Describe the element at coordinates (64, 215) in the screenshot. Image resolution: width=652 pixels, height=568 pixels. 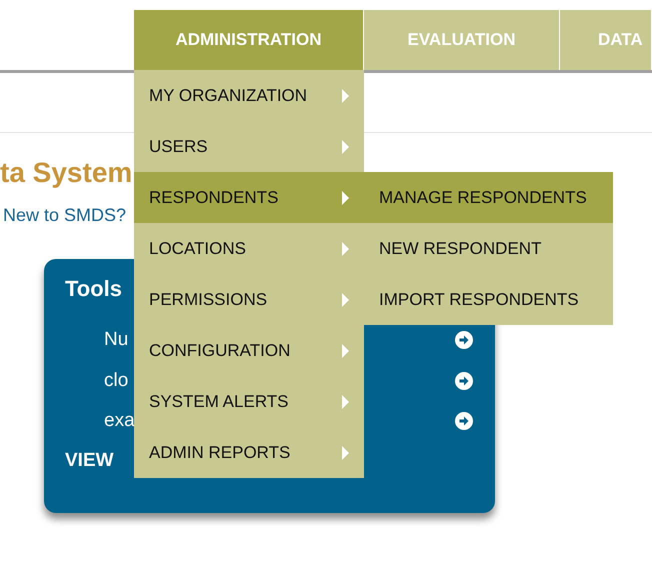
I see `intro-link: New to SMDS?` at that location.